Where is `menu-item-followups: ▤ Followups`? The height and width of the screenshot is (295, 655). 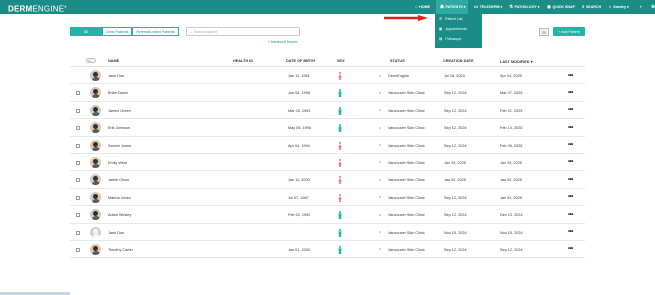
menu-item-followups: ▤ Followups is located at coordinates (458, 39).